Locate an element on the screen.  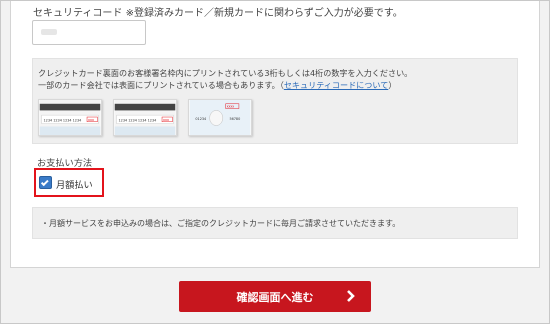
card-front-code-image: xxxx 01234 56780 is located at coordinates (220, 117).